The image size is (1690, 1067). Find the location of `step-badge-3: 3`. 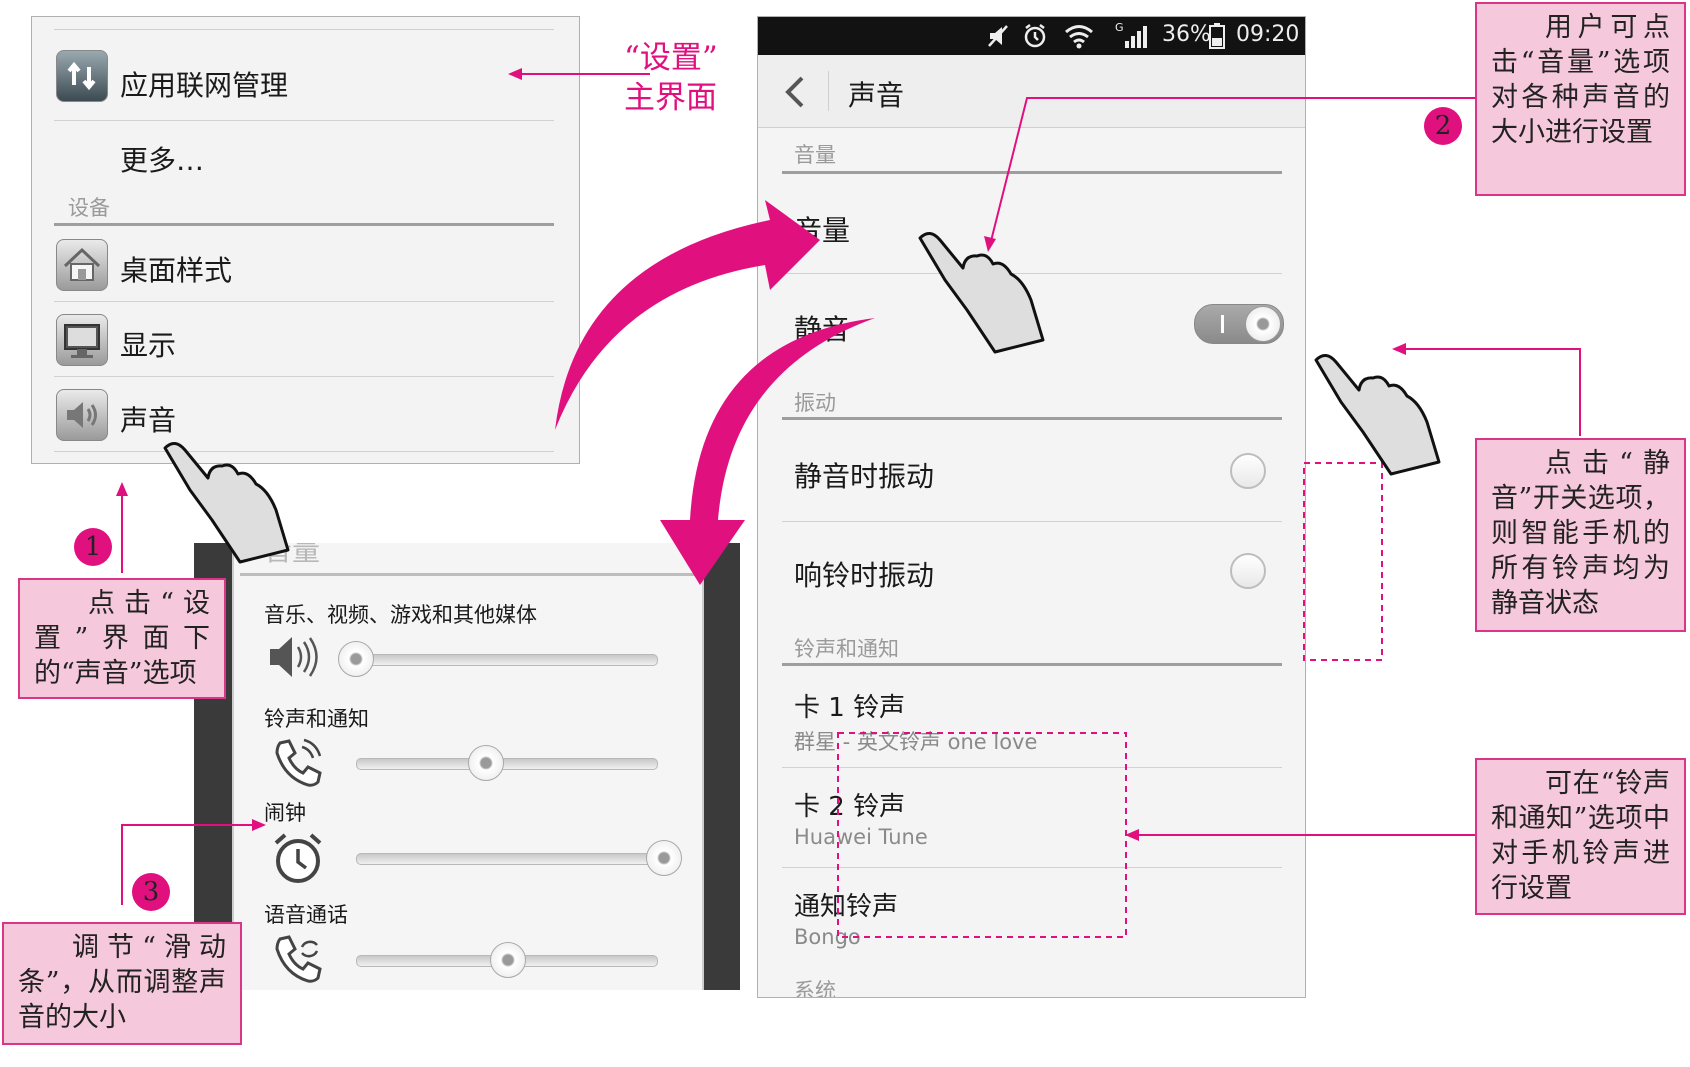

step-badge-3: 3 is located at coordinates (151, 892).